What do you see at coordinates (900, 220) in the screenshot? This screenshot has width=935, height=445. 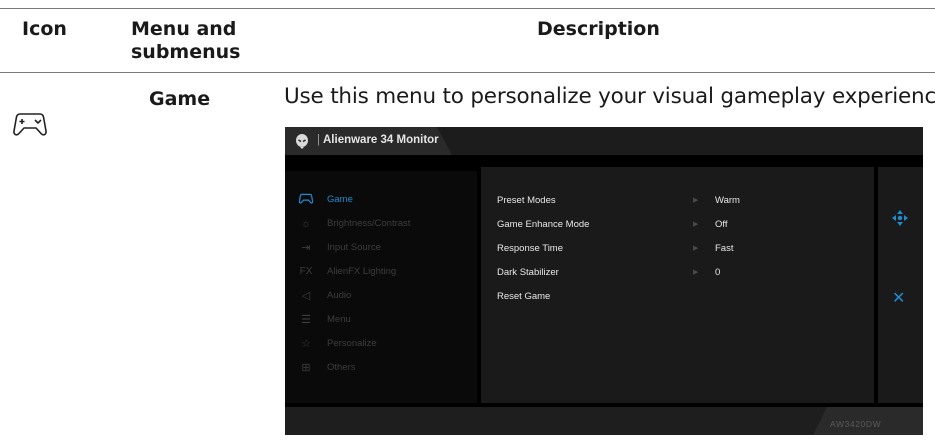 I see `move-icon` at bounding box center [900, 220].